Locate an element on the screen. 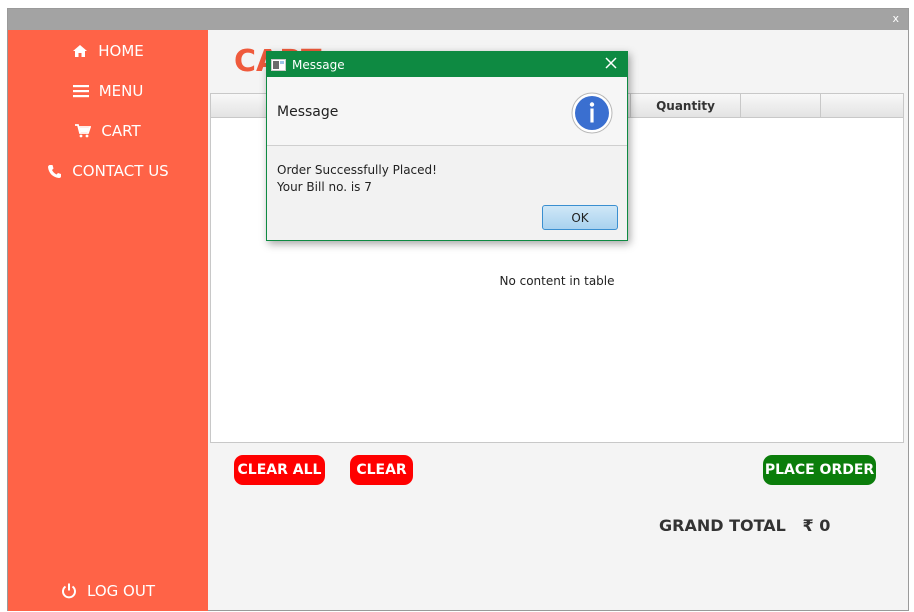 The height and width of the screenshot is (612, 914). sidebar-item-label: CONTACT US is located at coordinates (120, 171).